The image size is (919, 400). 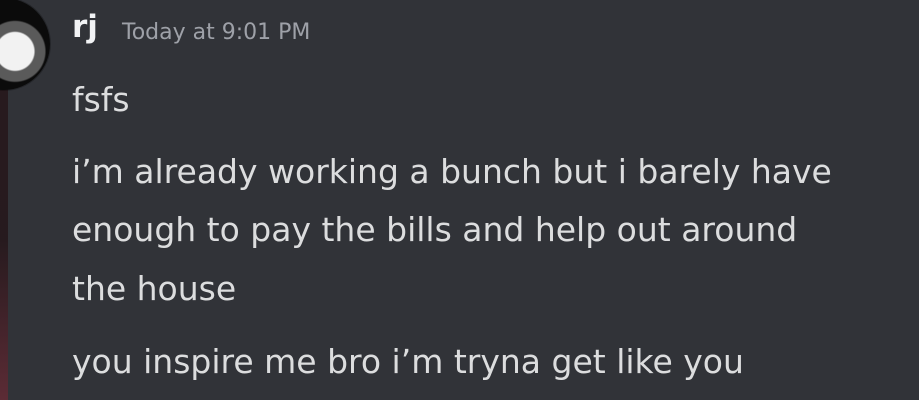 What do you see at coordinates (216, 32) in the screenshot?
I see `message-timestamp: Today at 9:01 PM` at bounding box center [216, 32].